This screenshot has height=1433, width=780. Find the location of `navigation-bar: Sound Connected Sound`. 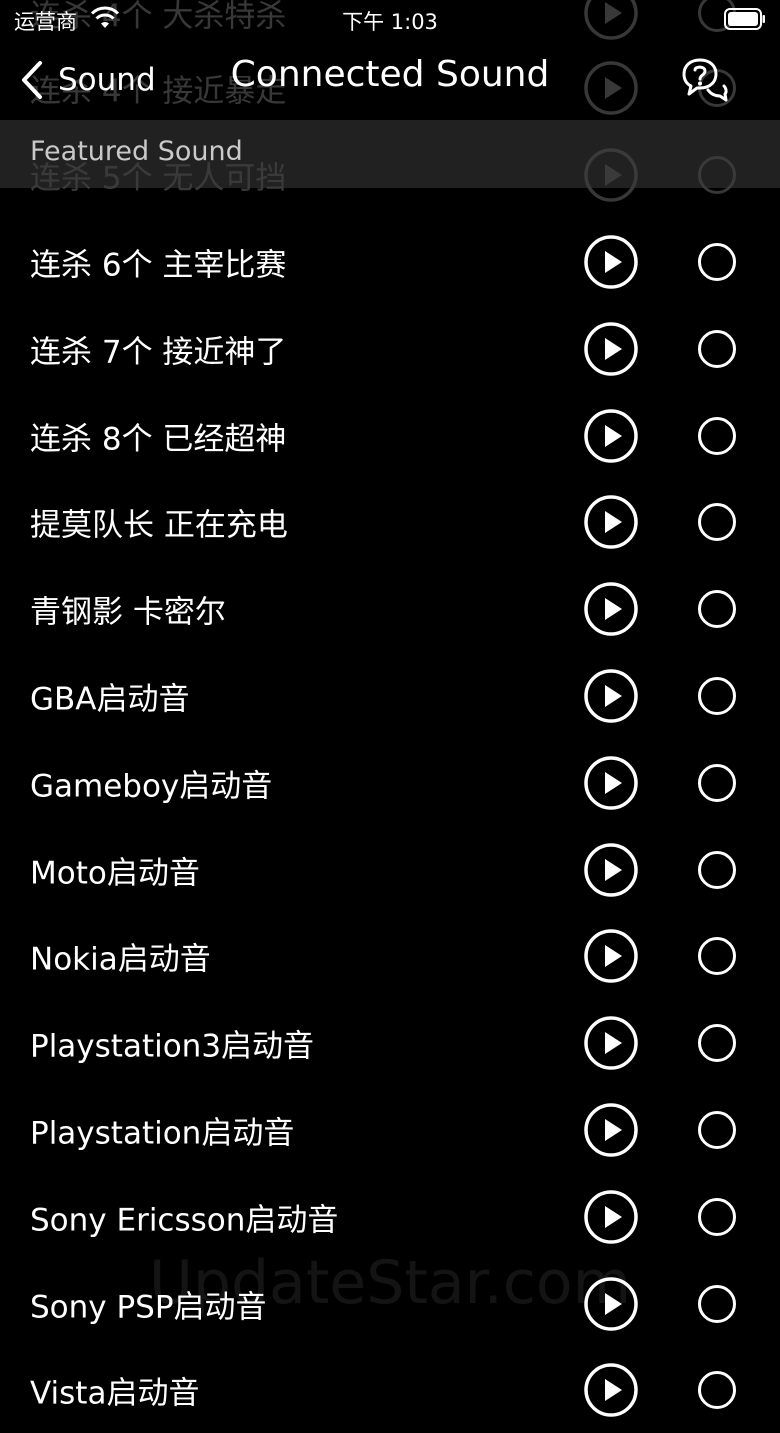

navigation-bar: Sound Connected Sound is located at coordinates (390, 80).